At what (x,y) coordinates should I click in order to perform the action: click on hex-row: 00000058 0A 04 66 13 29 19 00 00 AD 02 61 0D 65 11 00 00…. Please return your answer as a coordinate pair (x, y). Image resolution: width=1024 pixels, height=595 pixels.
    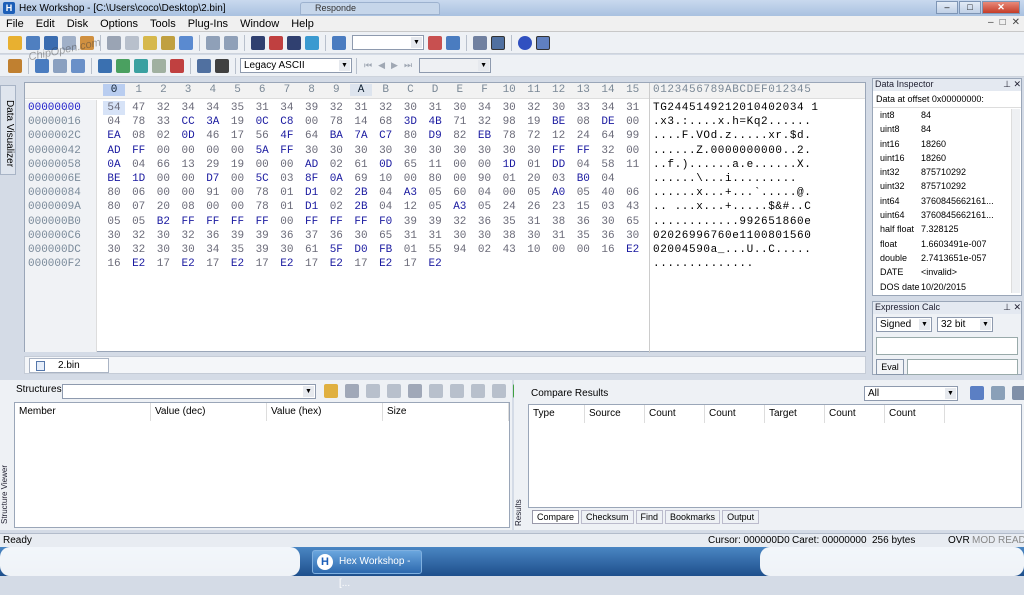
    Looking at the image, I should click on (445, 165).